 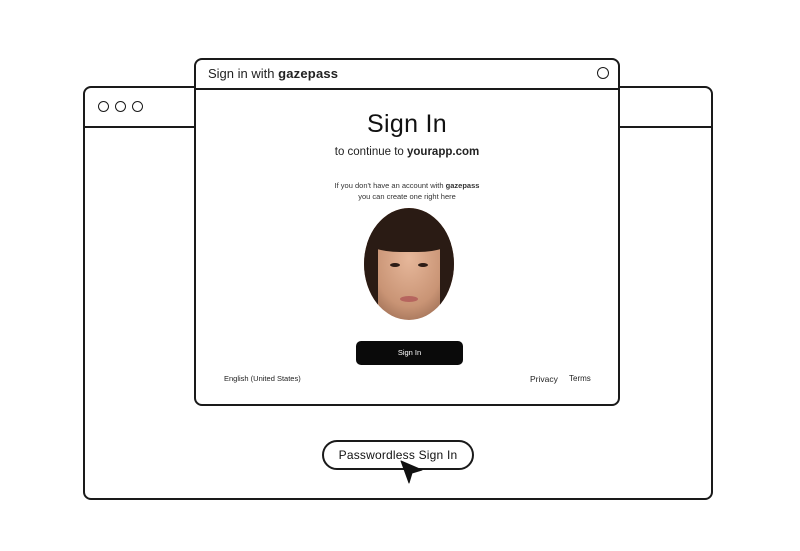 What do you see at coordinates (443, 152) in the screenshot?
I see `app-domain: yourapp.com` at bounding box center [443, 152].